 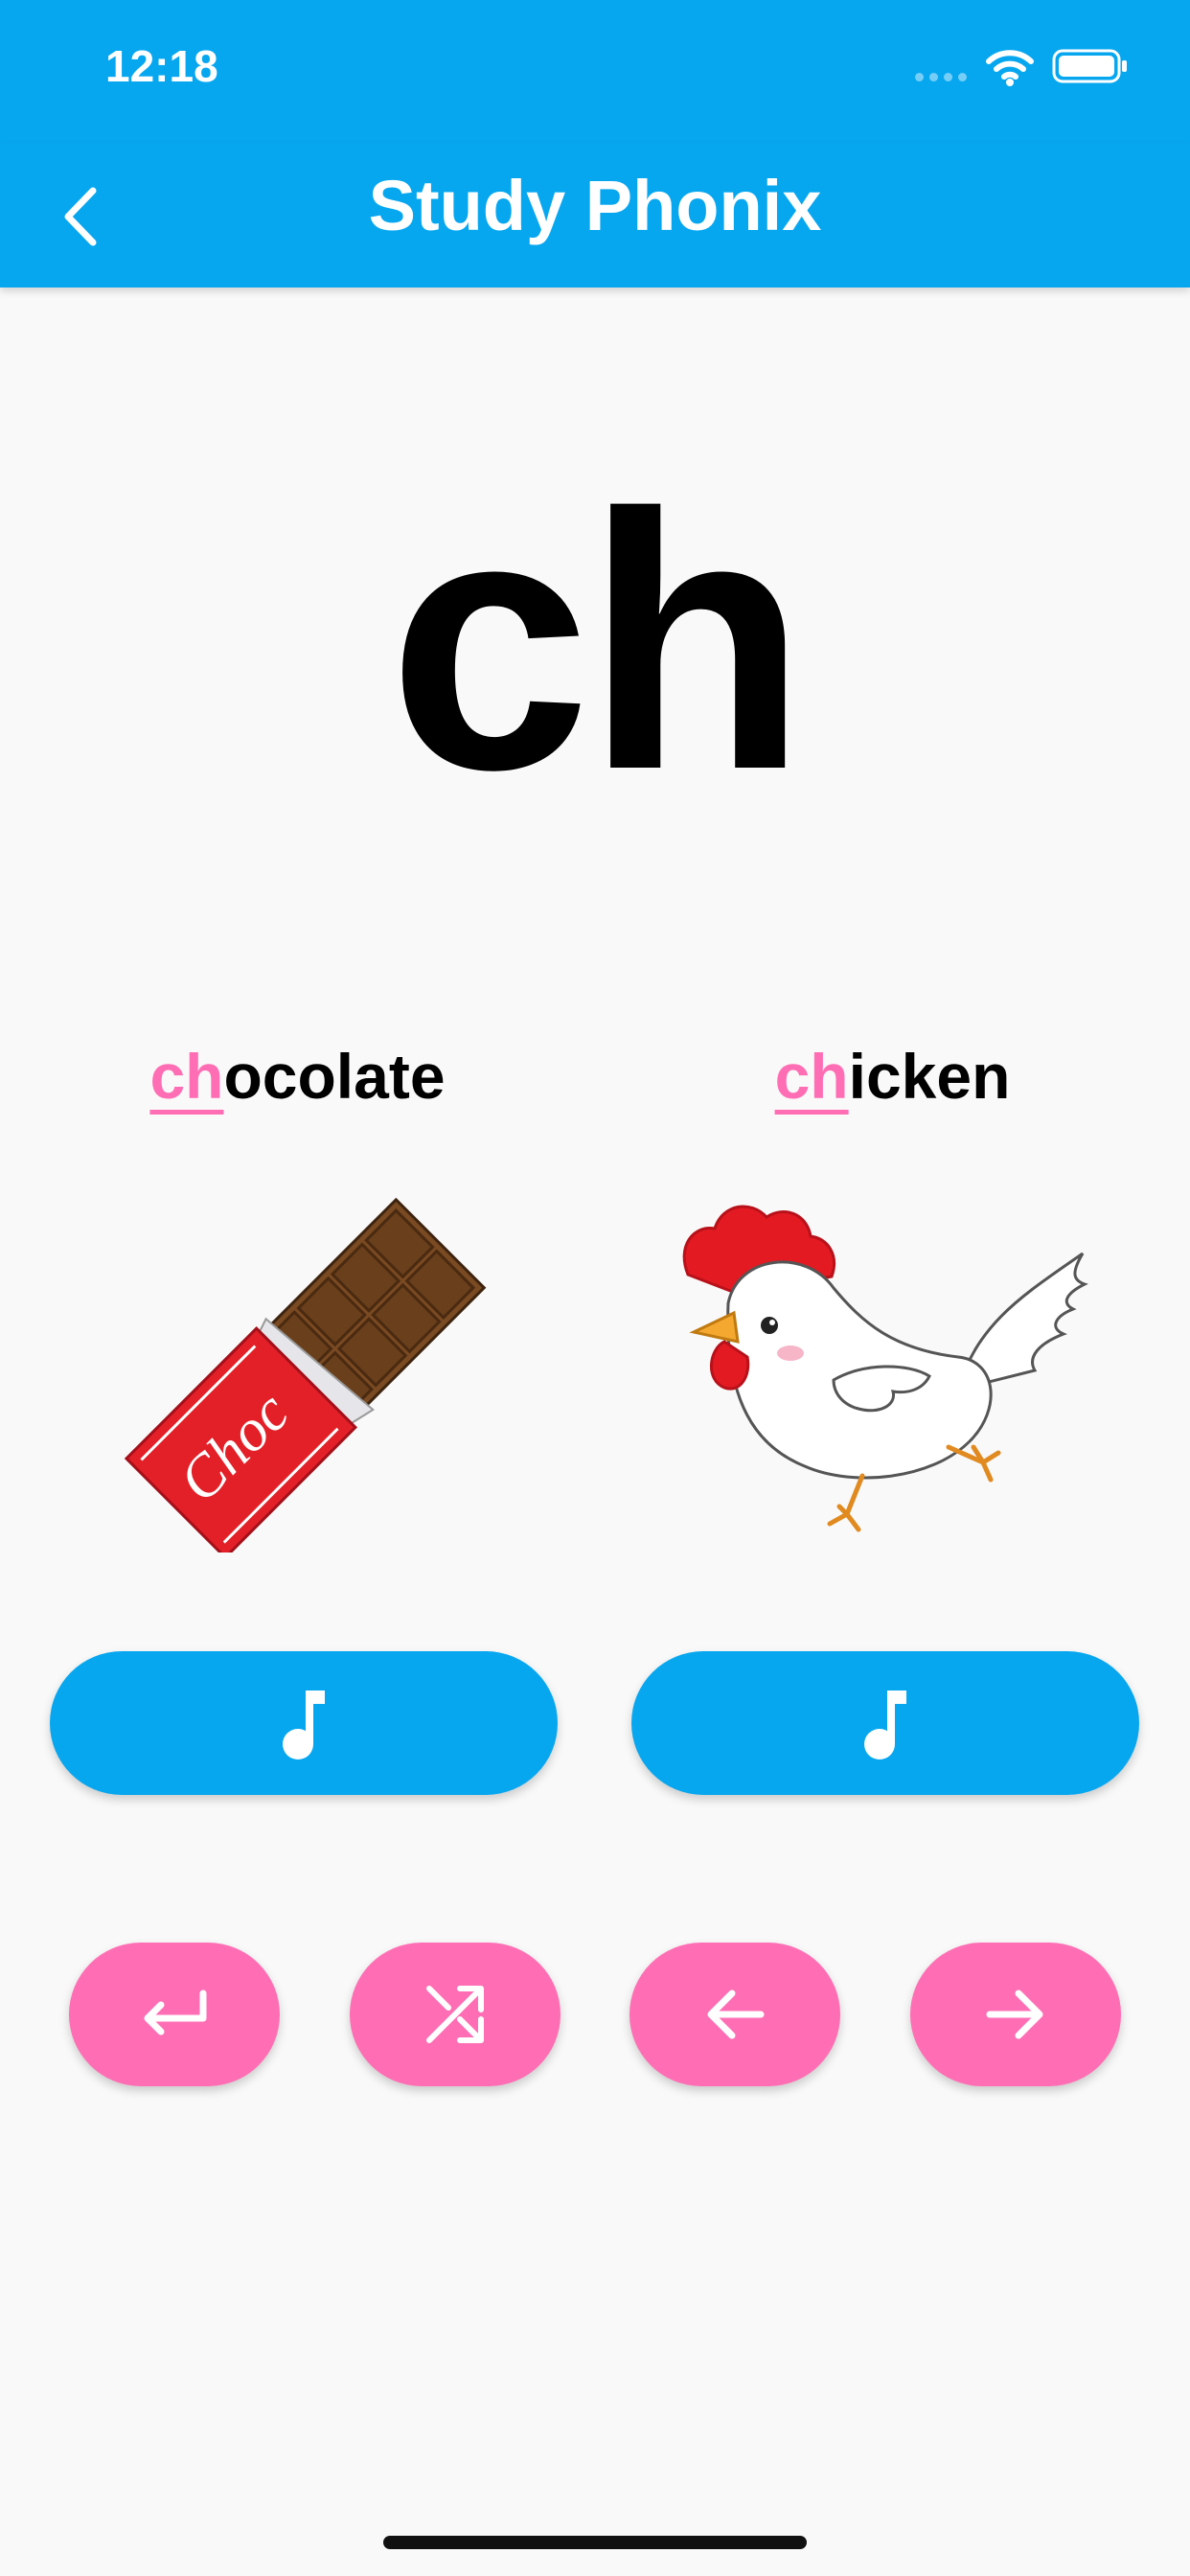 I want to click on word-rest: icken, so click(x=930, y=1076).